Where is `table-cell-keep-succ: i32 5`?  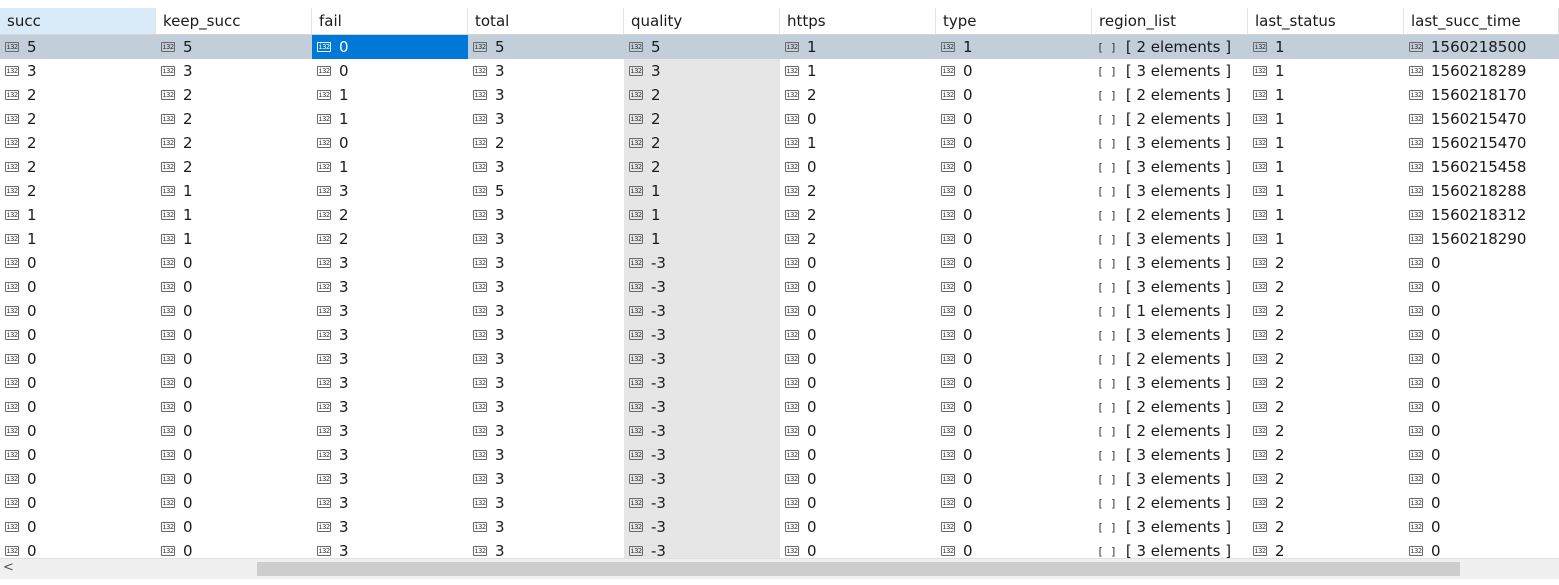
table-cell-keep-succ: i32 5 is located at coordinates (234, 47).